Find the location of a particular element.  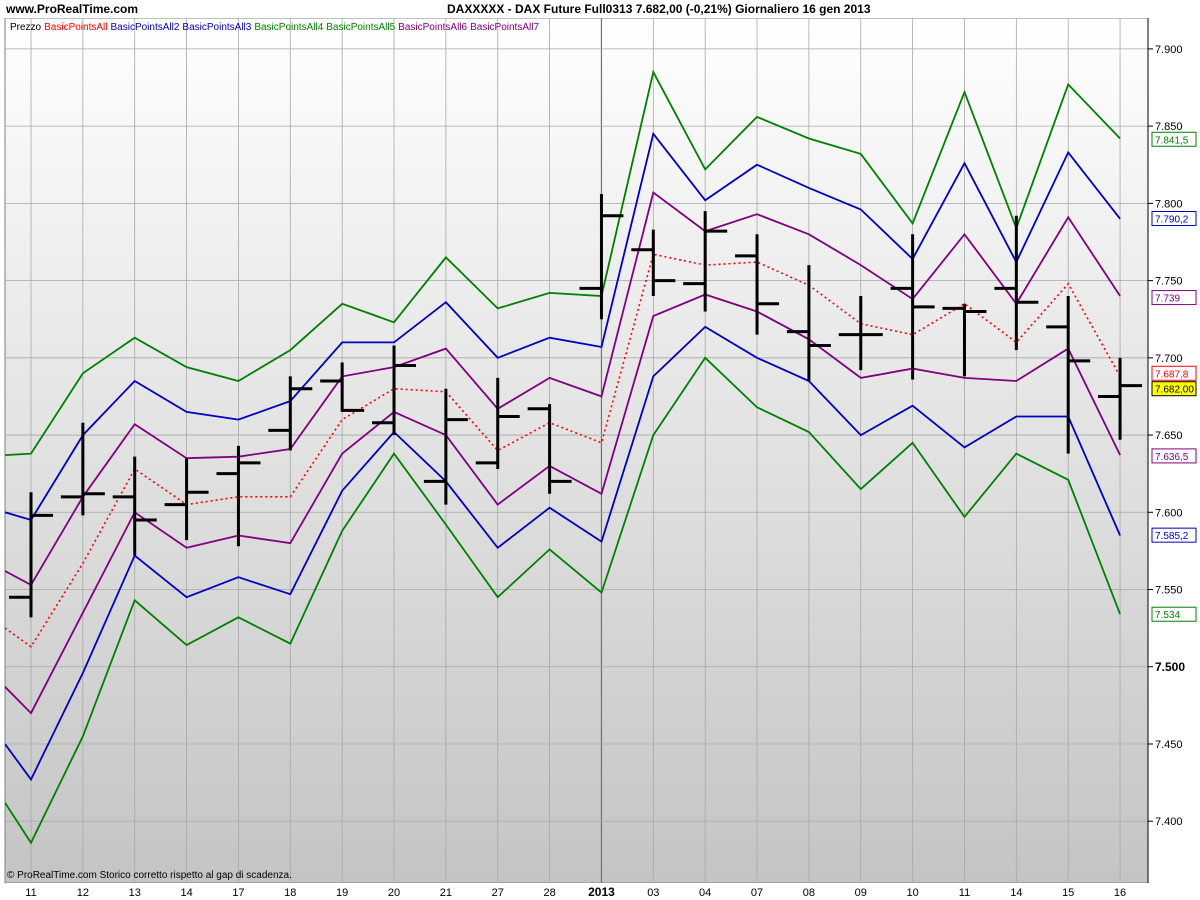

y-tick-label: 7.600 is located at coordinates (1169, 513).